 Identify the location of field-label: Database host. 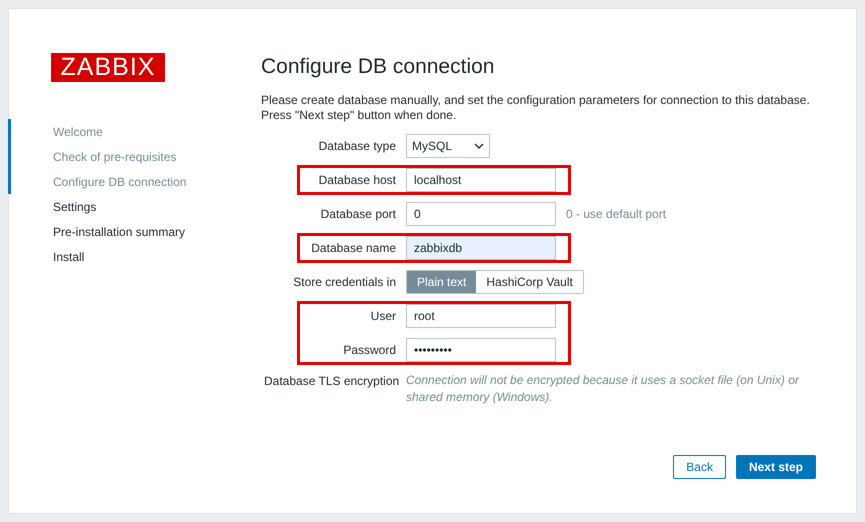
(357, 180).